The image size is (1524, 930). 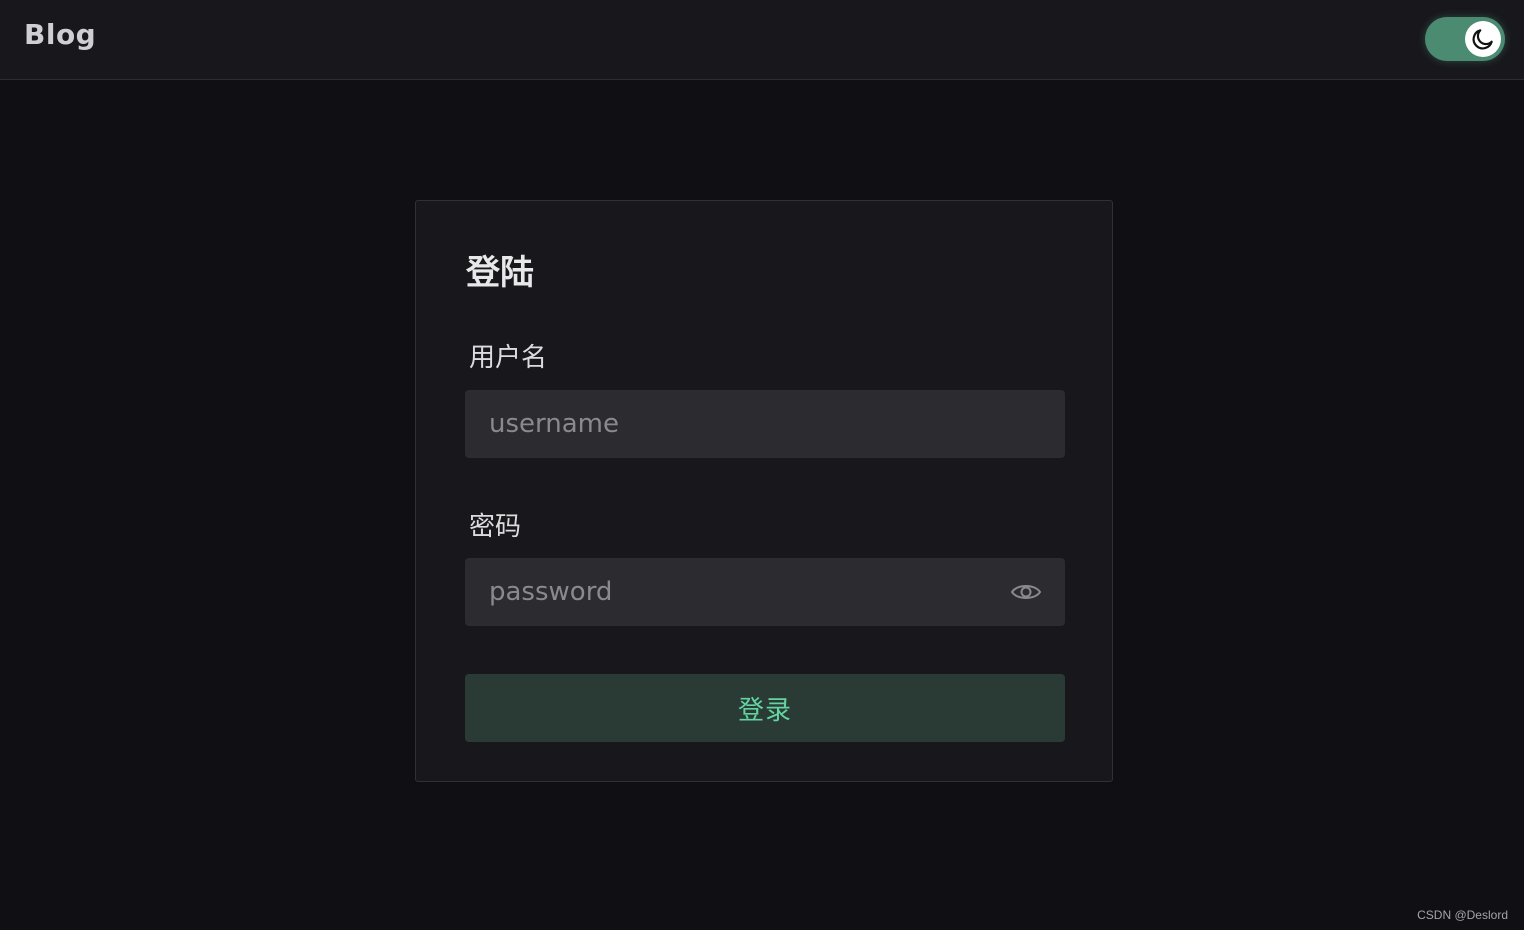 What do you see at coordinates (508, 358) in the screenshot?
I see `username-label: 用户名` at bounding box center [508, 358].